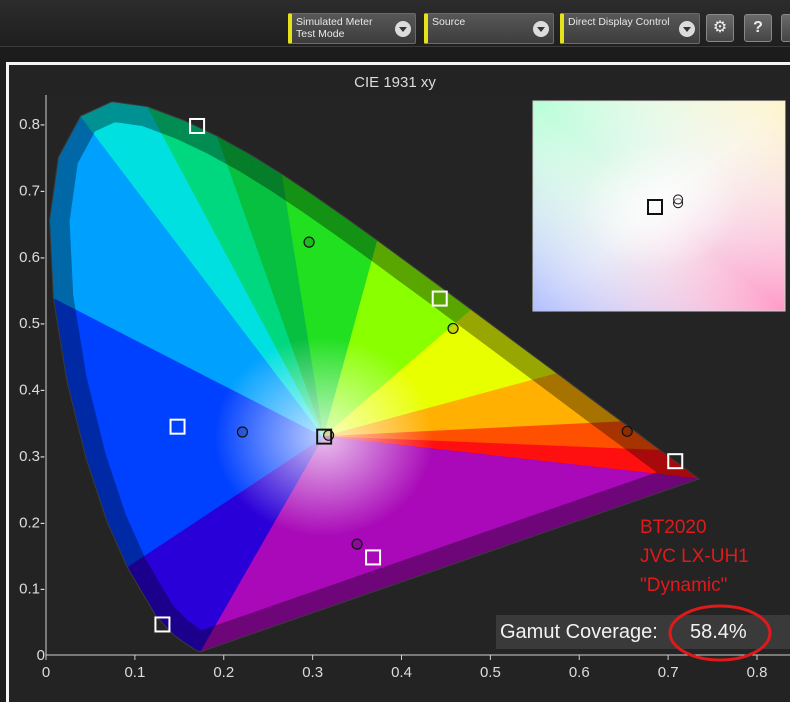 The width and height of the screenshot is (790, 702). Describe the element at coordinates (490, 672) in the screenshot. I see `x-tick-label: 0.5` at that location.